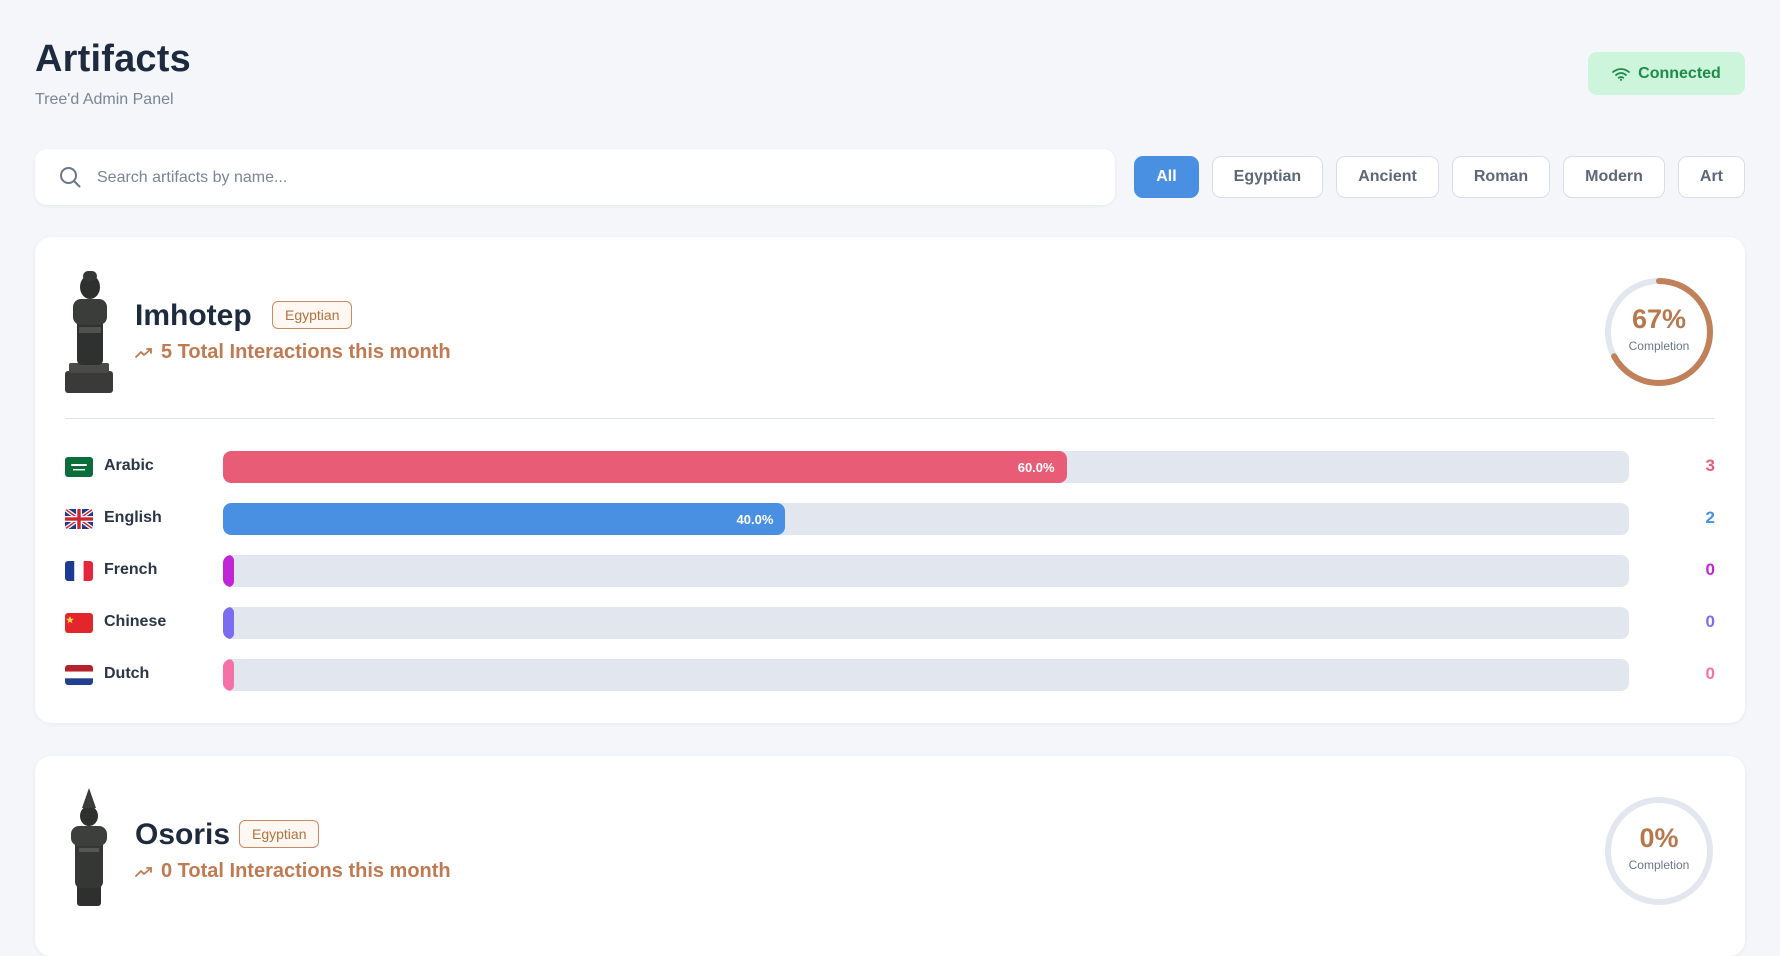 This screenshot has width=1780, height=956. I want to click on category-filters: All Egyptian Ancient Roman Modern Art, so click(1439, 177).